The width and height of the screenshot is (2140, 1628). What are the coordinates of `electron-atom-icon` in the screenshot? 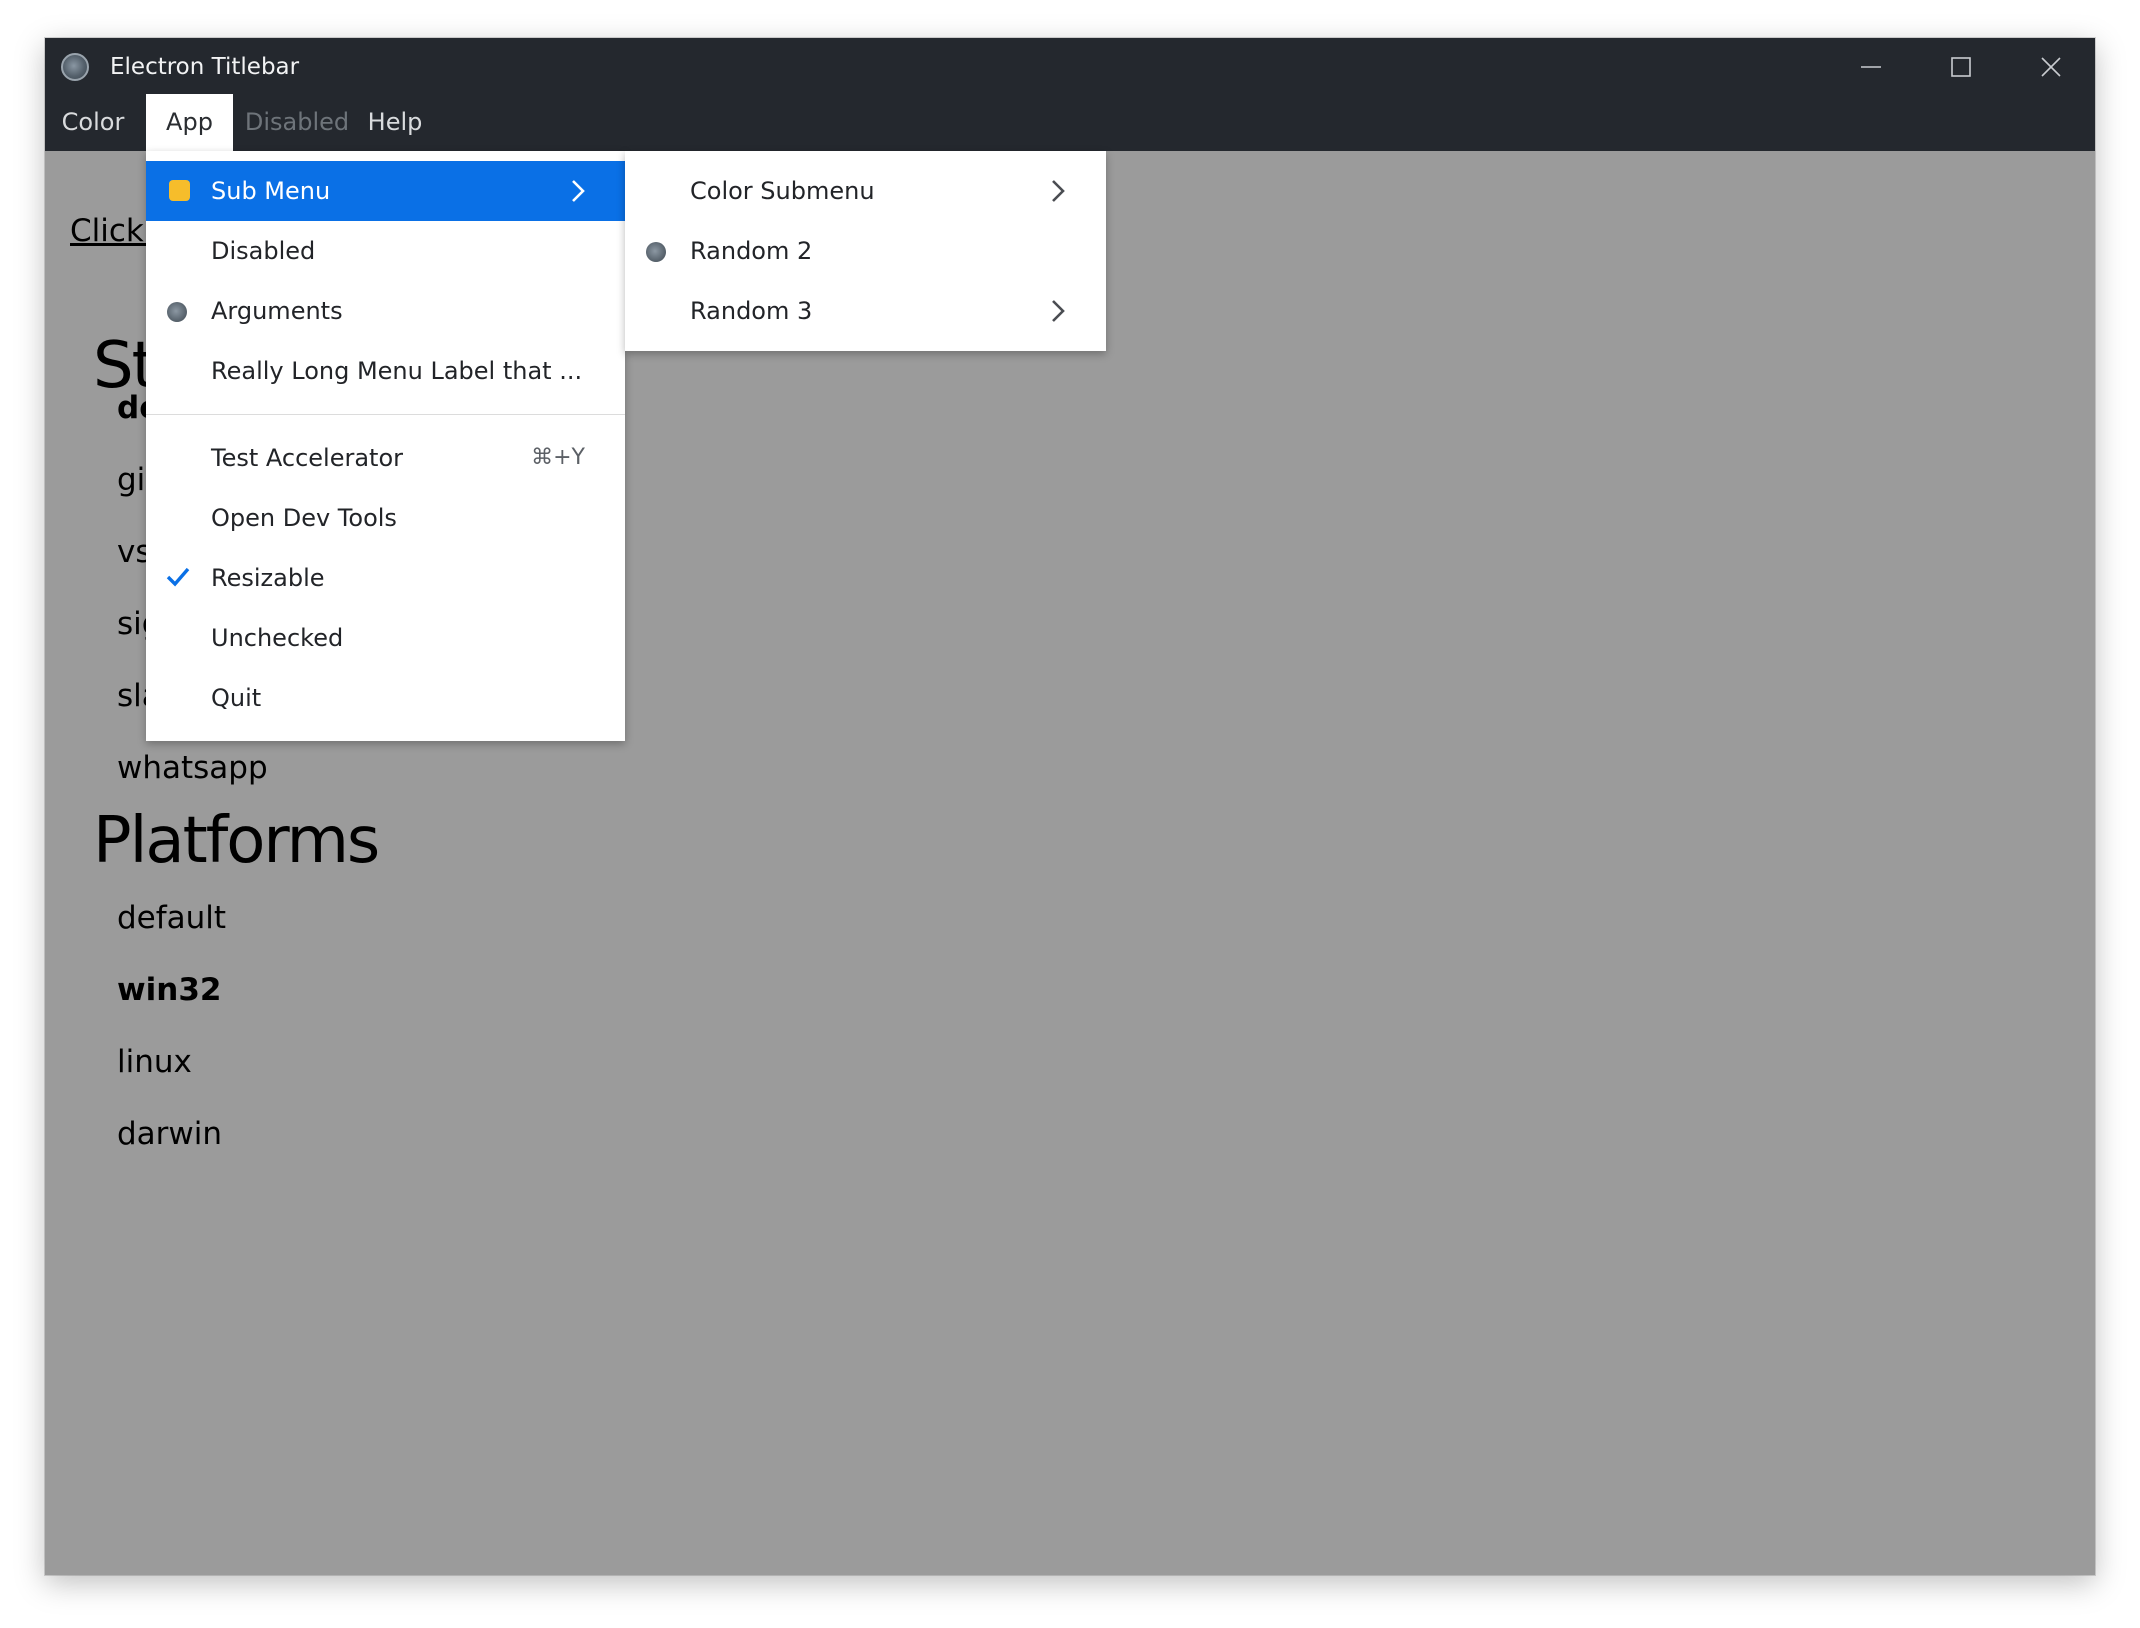 It's located at (75, 67).